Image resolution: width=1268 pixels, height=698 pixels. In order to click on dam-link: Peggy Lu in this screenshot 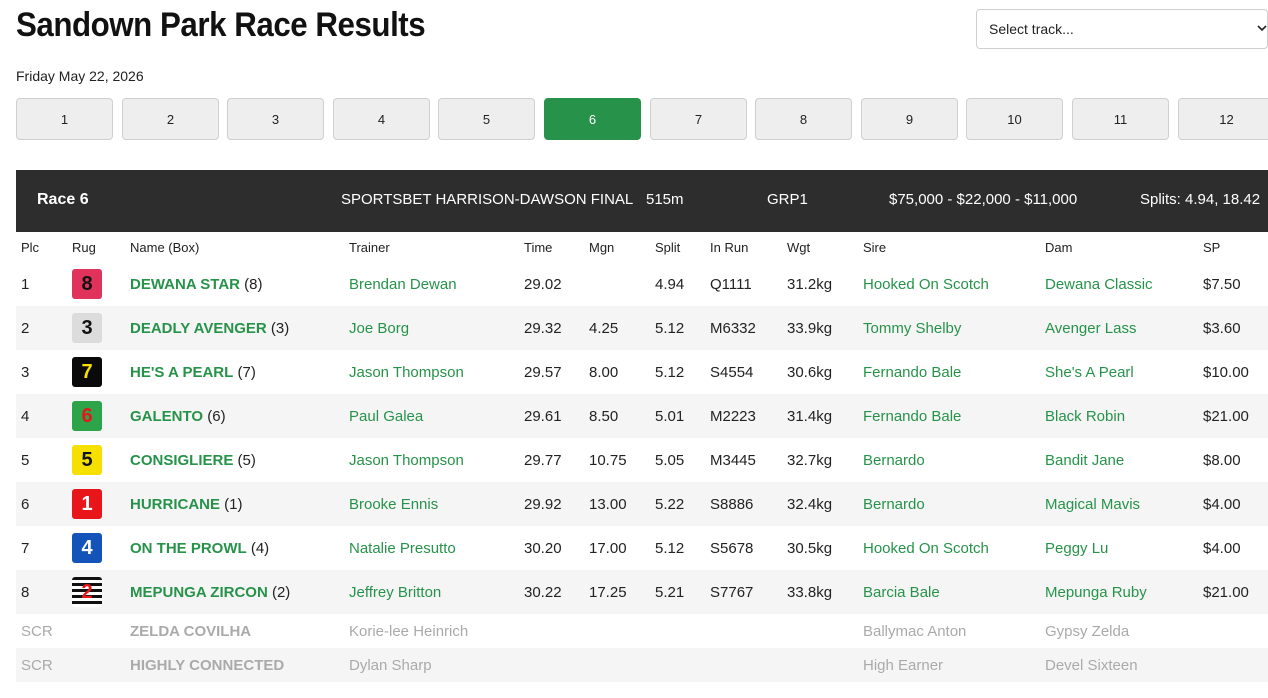, I will do `click(1119, 548)`.